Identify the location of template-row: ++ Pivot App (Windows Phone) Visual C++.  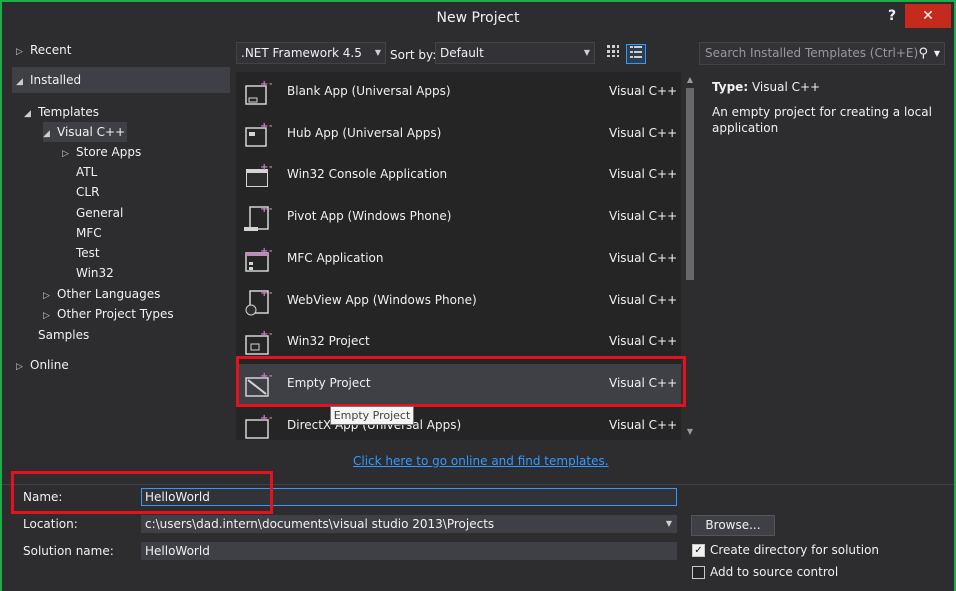
(458, 218).